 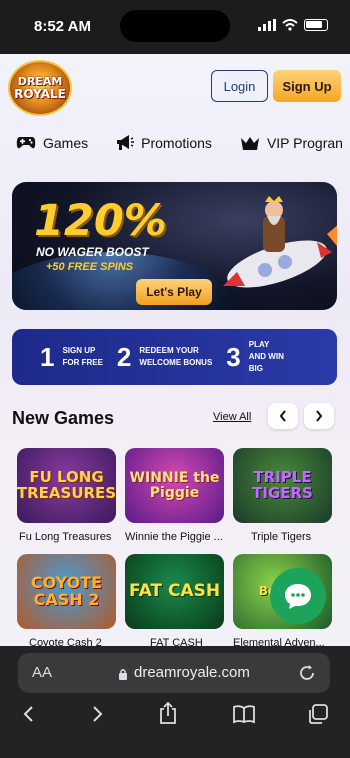 I want to click on nav-promotions-label: Promotions, so click(x=176, y=143).